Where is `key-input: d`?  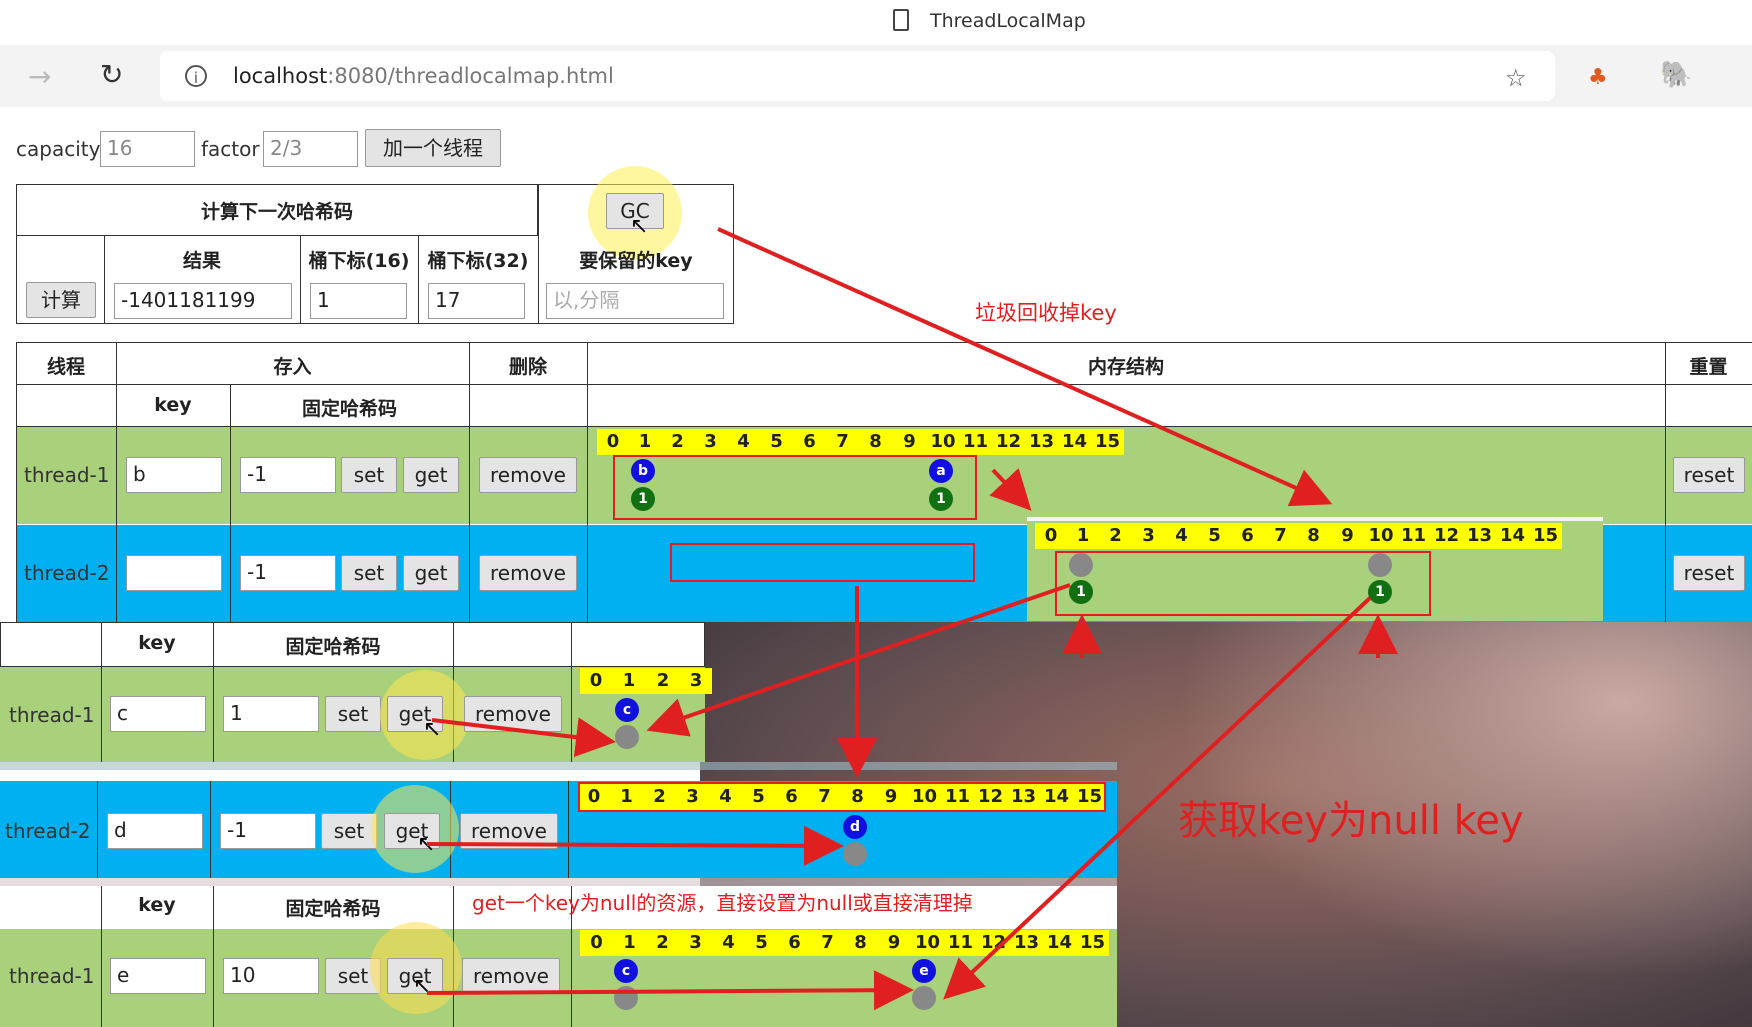 key-input: d is located at coordinates (155, 831).